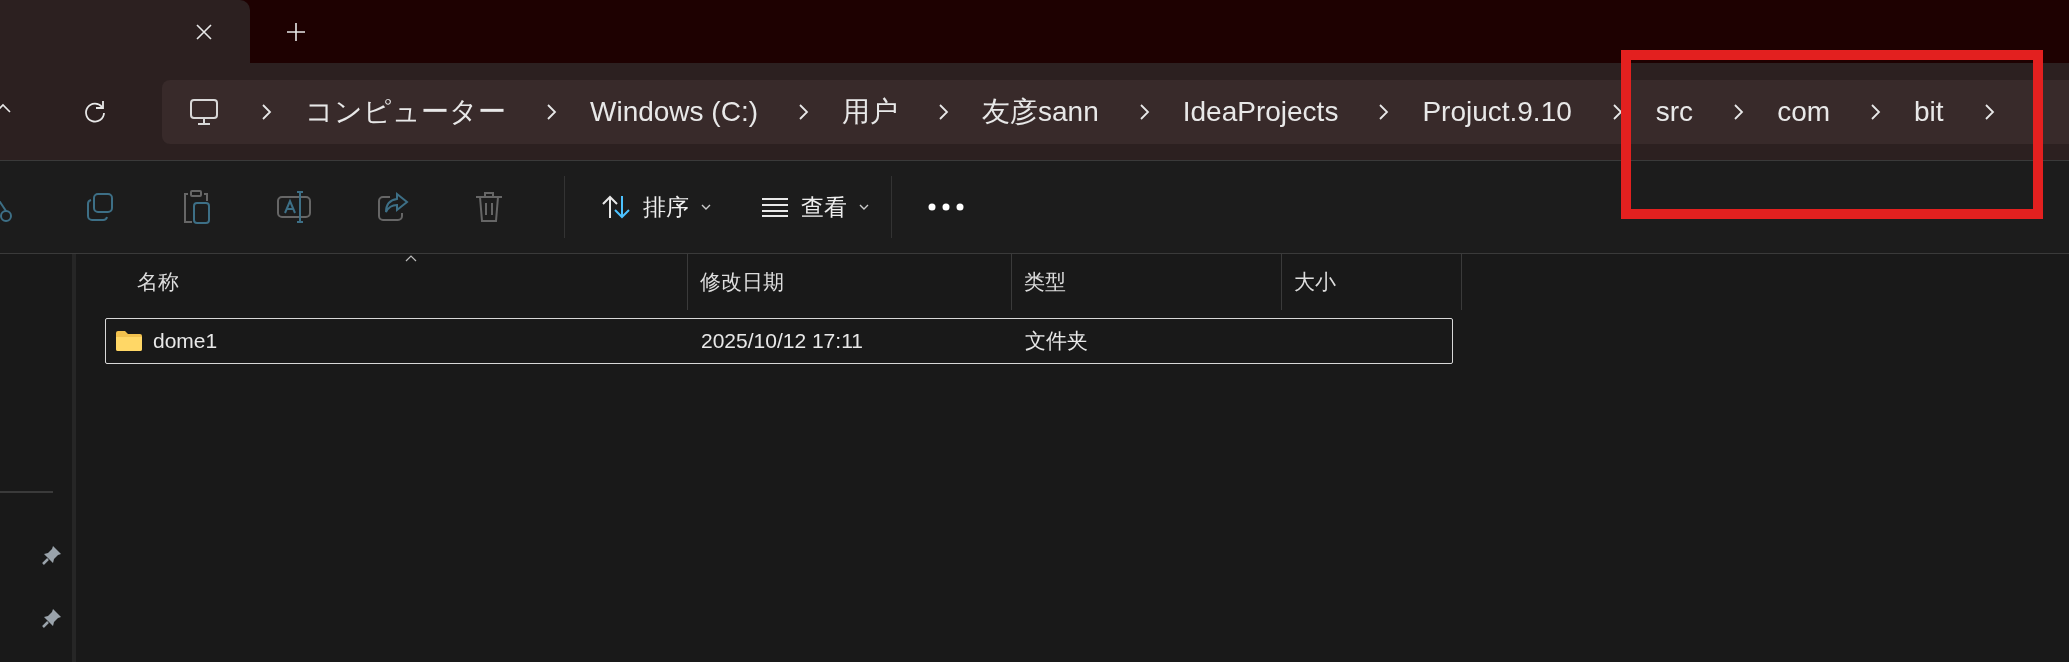 Image resolution: width=2069 pixels, height=662 pixels. Describe the element at coordinates (1115, 111) in the screenshot. I see `address-bar: コンピューター Windows (C:) 用户 友彦sann IdeaProjects Projuct.9.10 src com bit` at that location.